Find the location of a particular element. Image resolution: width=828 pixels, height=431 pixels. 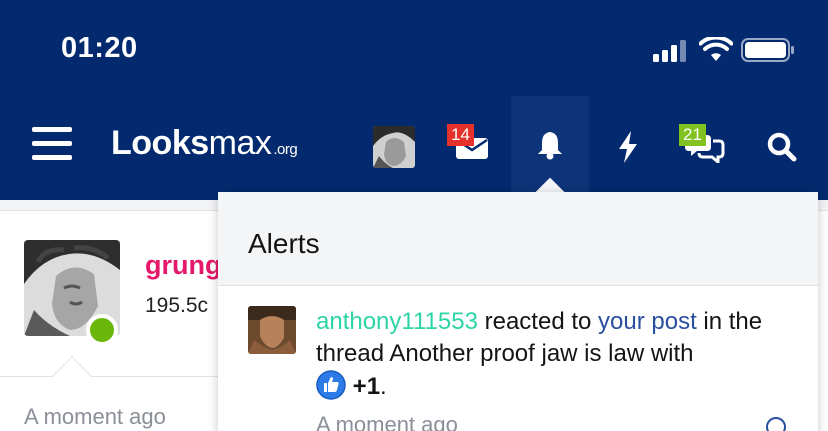

alert-action: reacted to is located at coordinates (538, 321).